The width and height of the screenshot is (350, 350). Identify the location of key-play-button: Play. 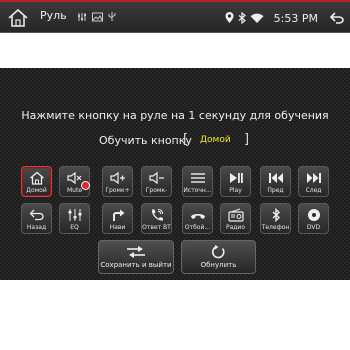
(235, 181).